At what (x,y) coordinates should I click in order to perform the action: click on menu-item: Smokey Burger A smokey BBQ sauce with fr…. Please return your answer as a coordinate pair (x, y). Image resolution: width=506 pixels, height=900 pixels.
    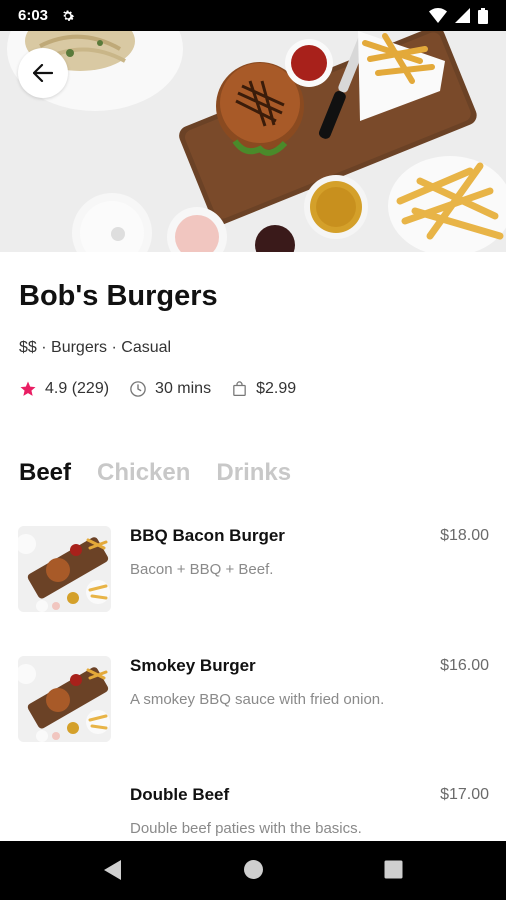
    Looking at the image, I should click on (253, 711).